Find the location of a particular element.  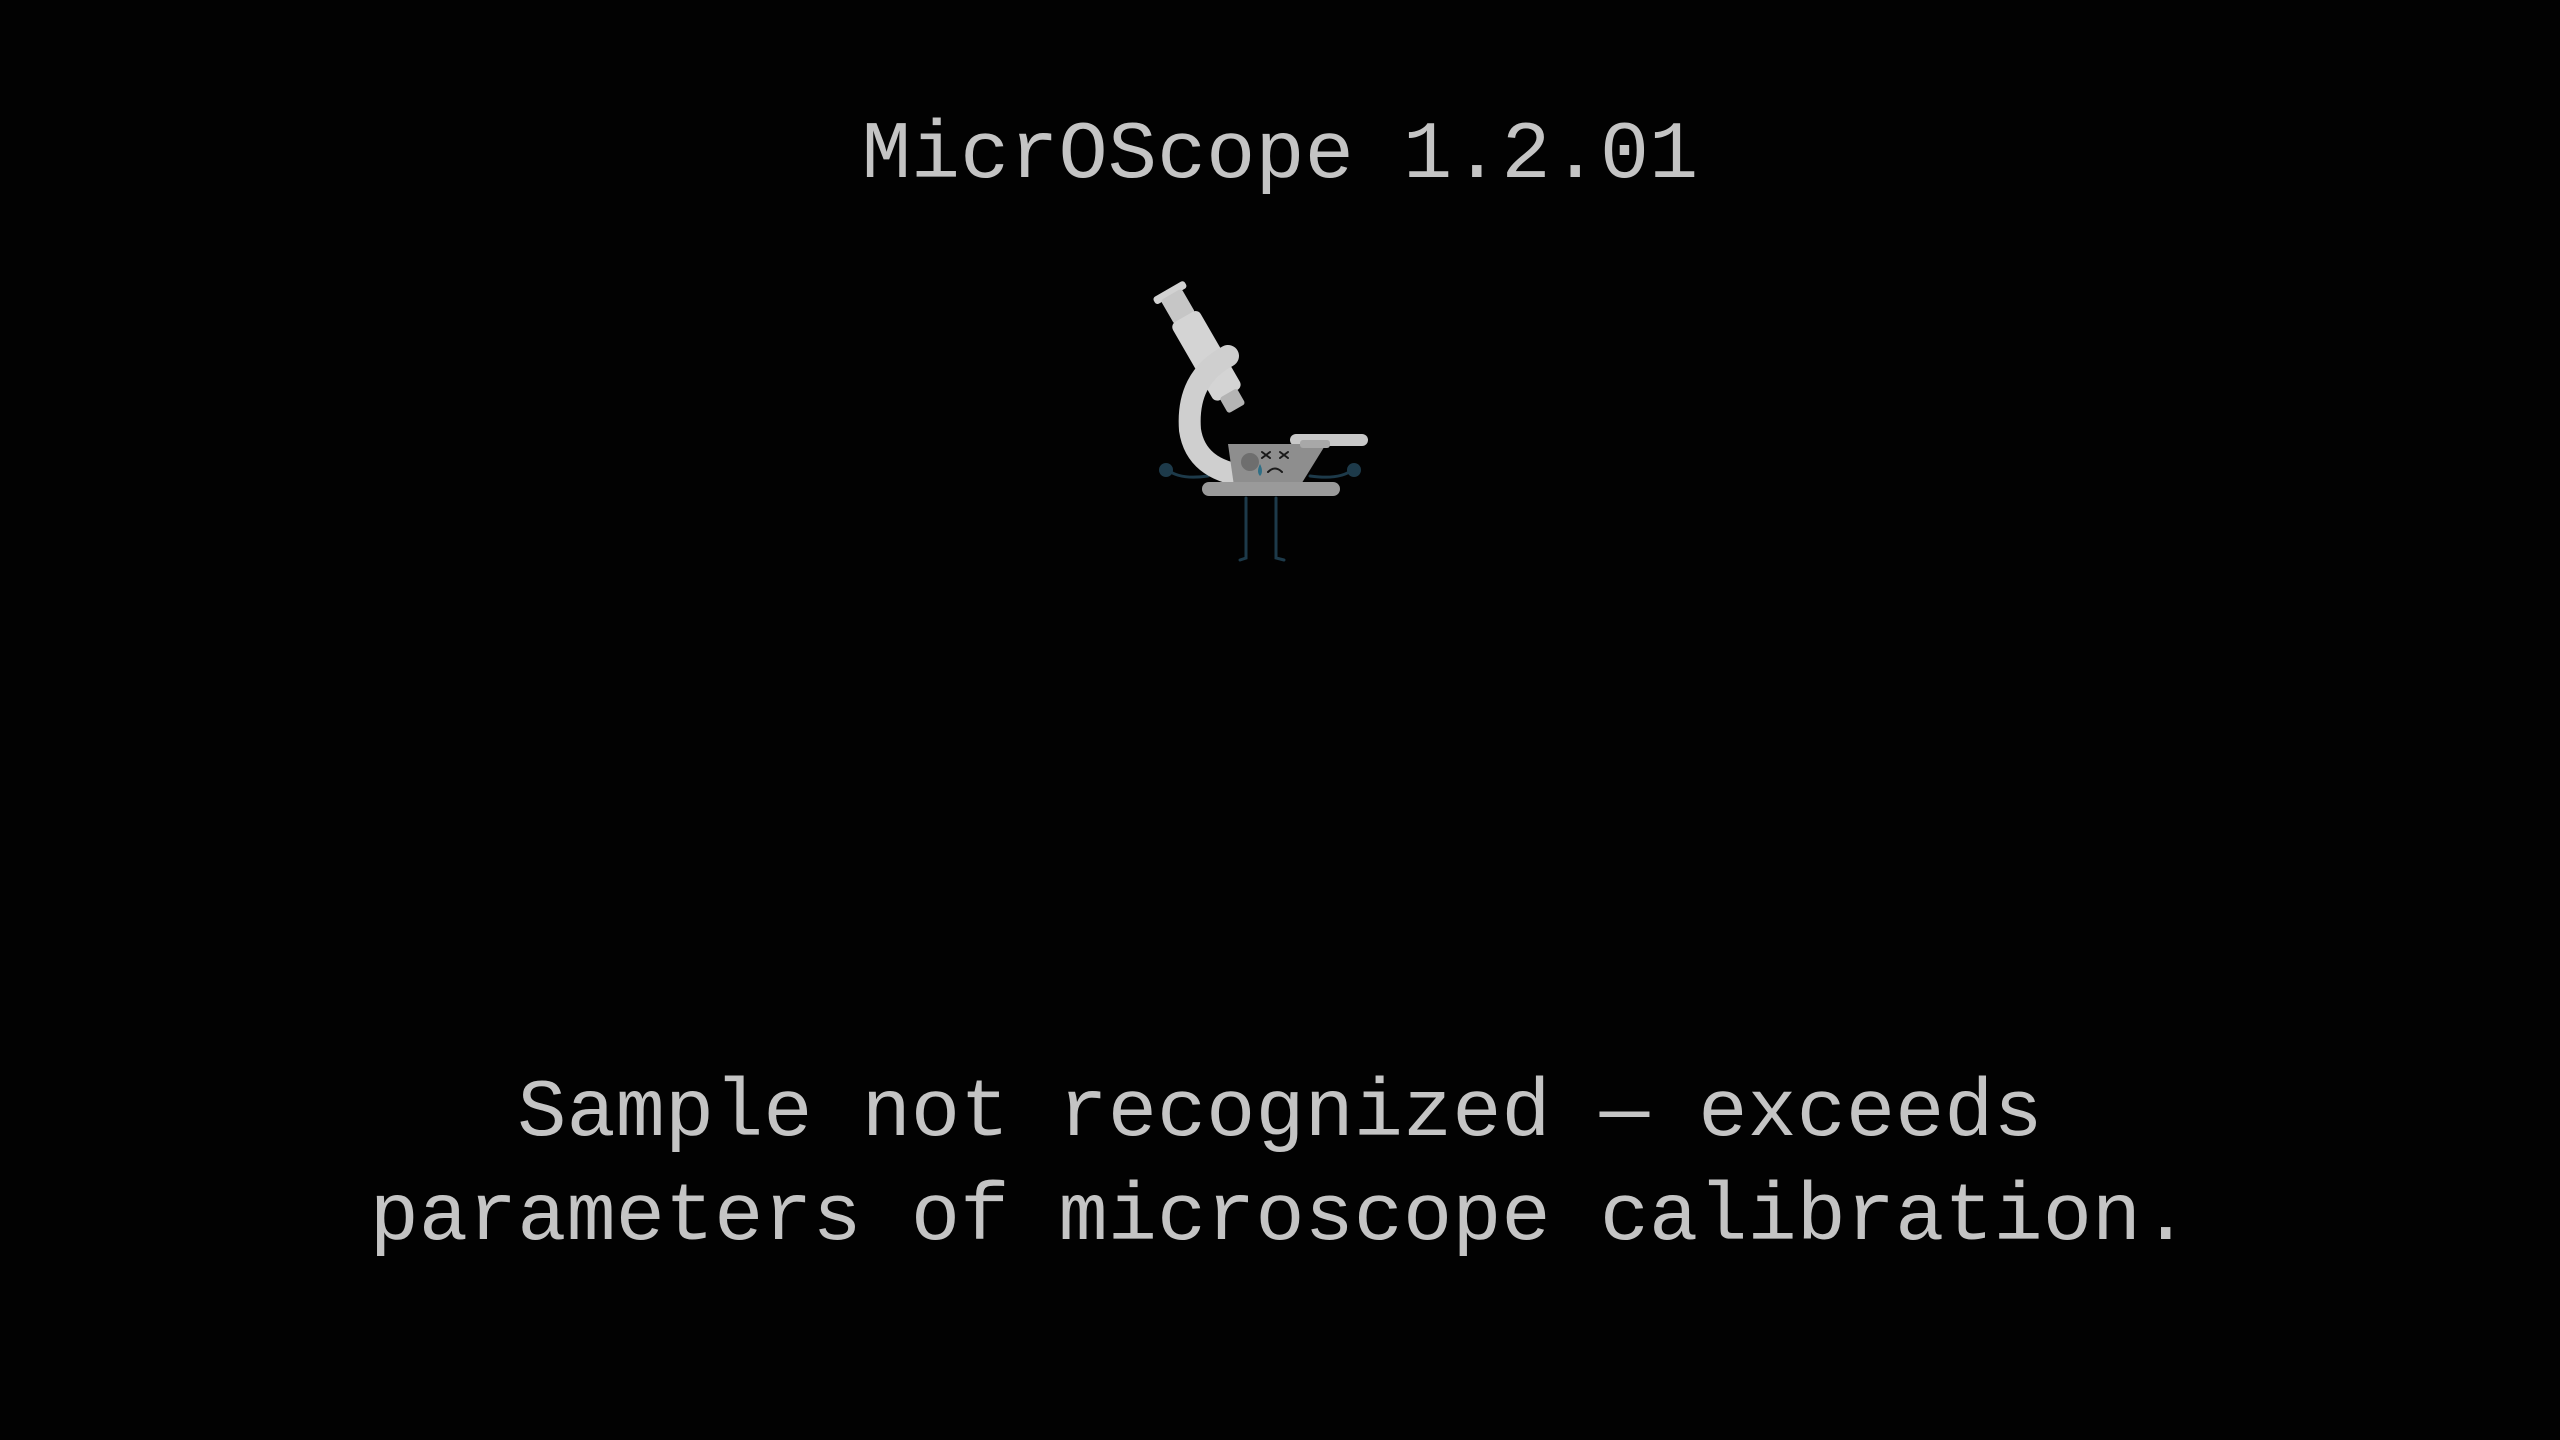

error-line-2: parameters of microscope calibration. is located at coordinates (1280, 1217).